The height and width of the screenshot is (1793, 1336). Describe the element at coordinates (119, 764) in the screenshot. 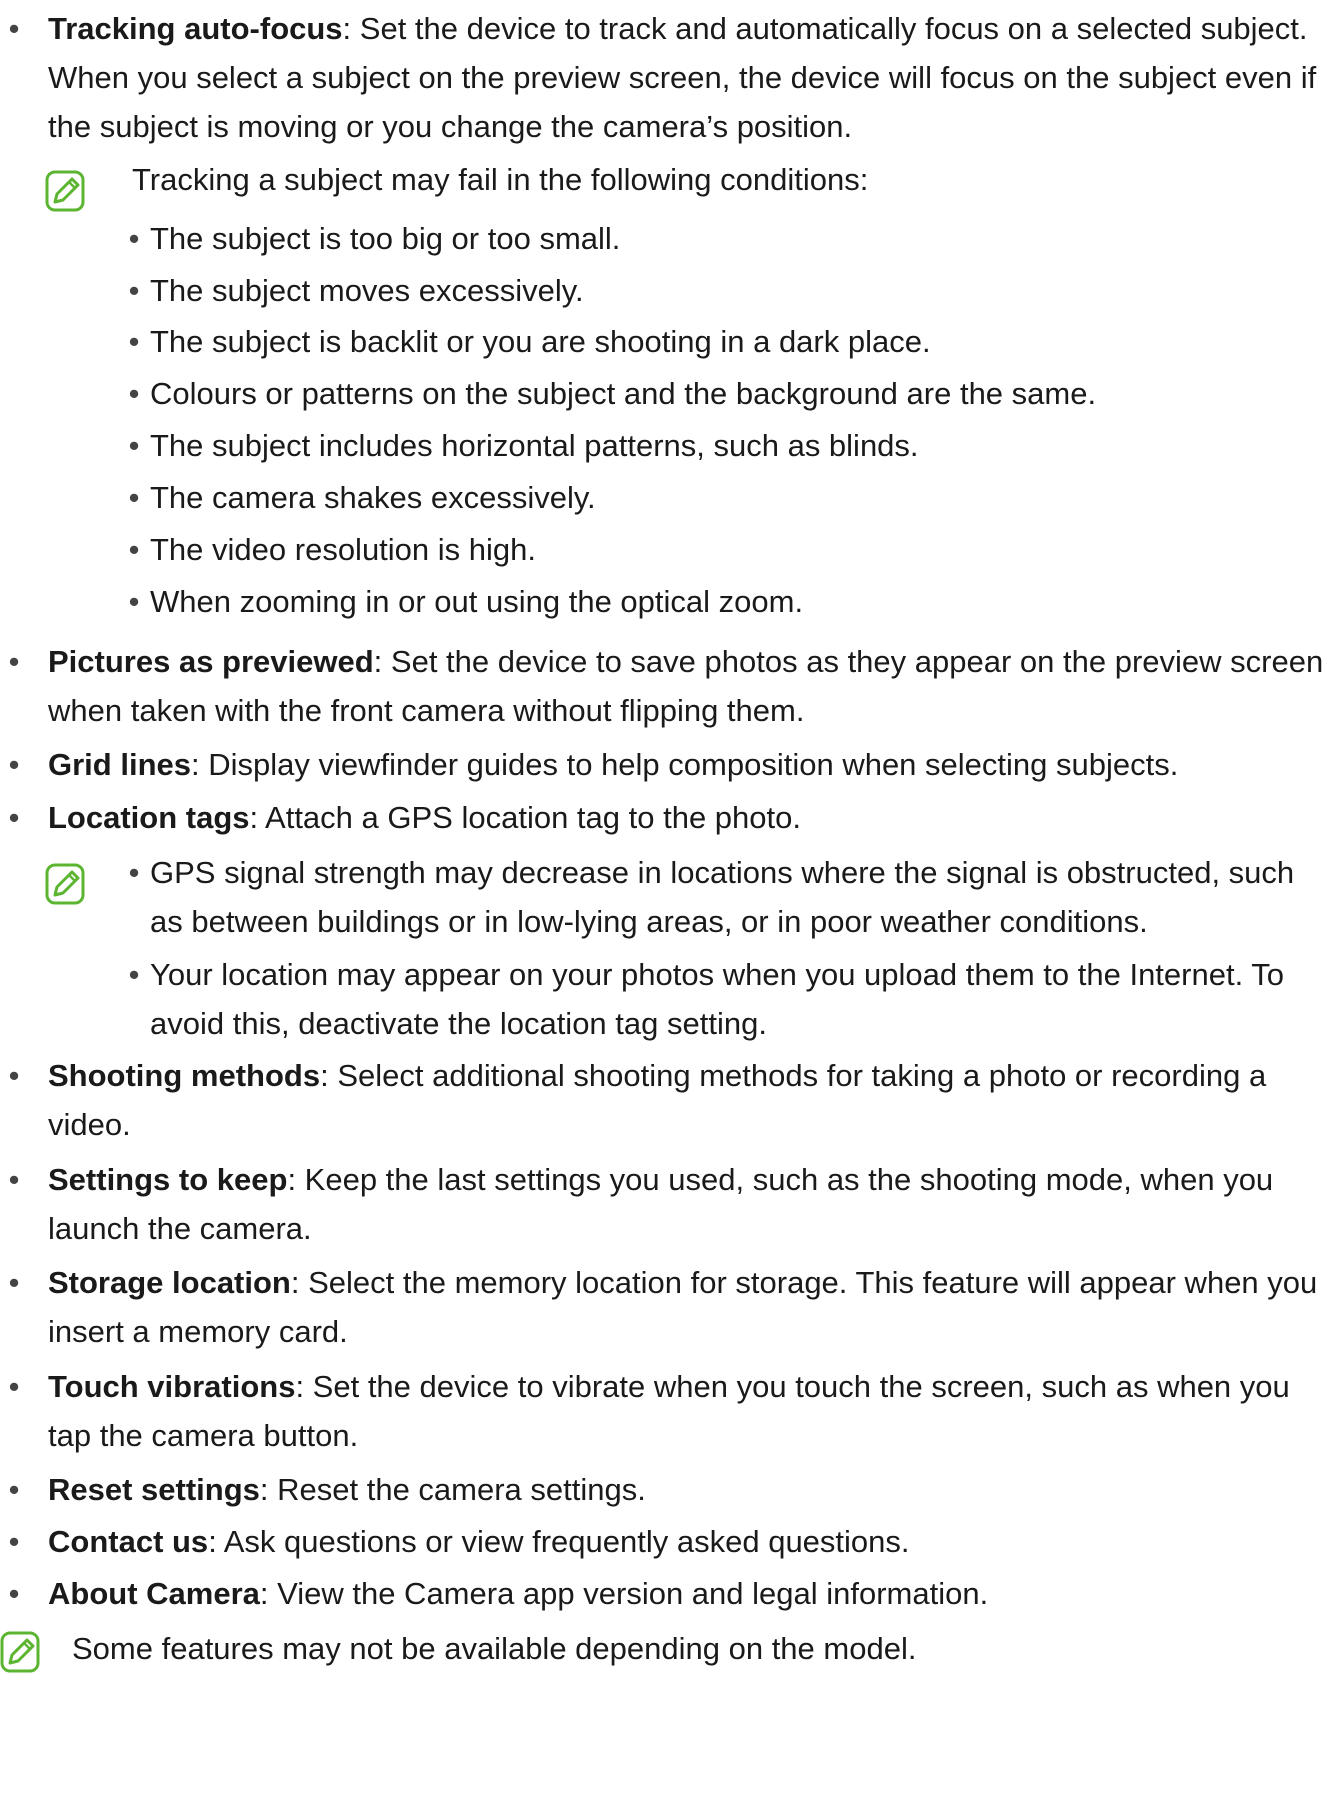

I see `term-grid: Grid lines` at that location.